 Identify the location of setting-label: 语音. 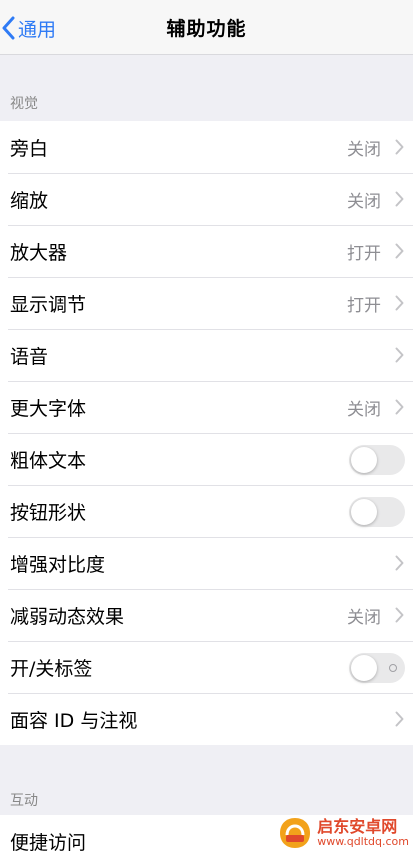
(29, 356).